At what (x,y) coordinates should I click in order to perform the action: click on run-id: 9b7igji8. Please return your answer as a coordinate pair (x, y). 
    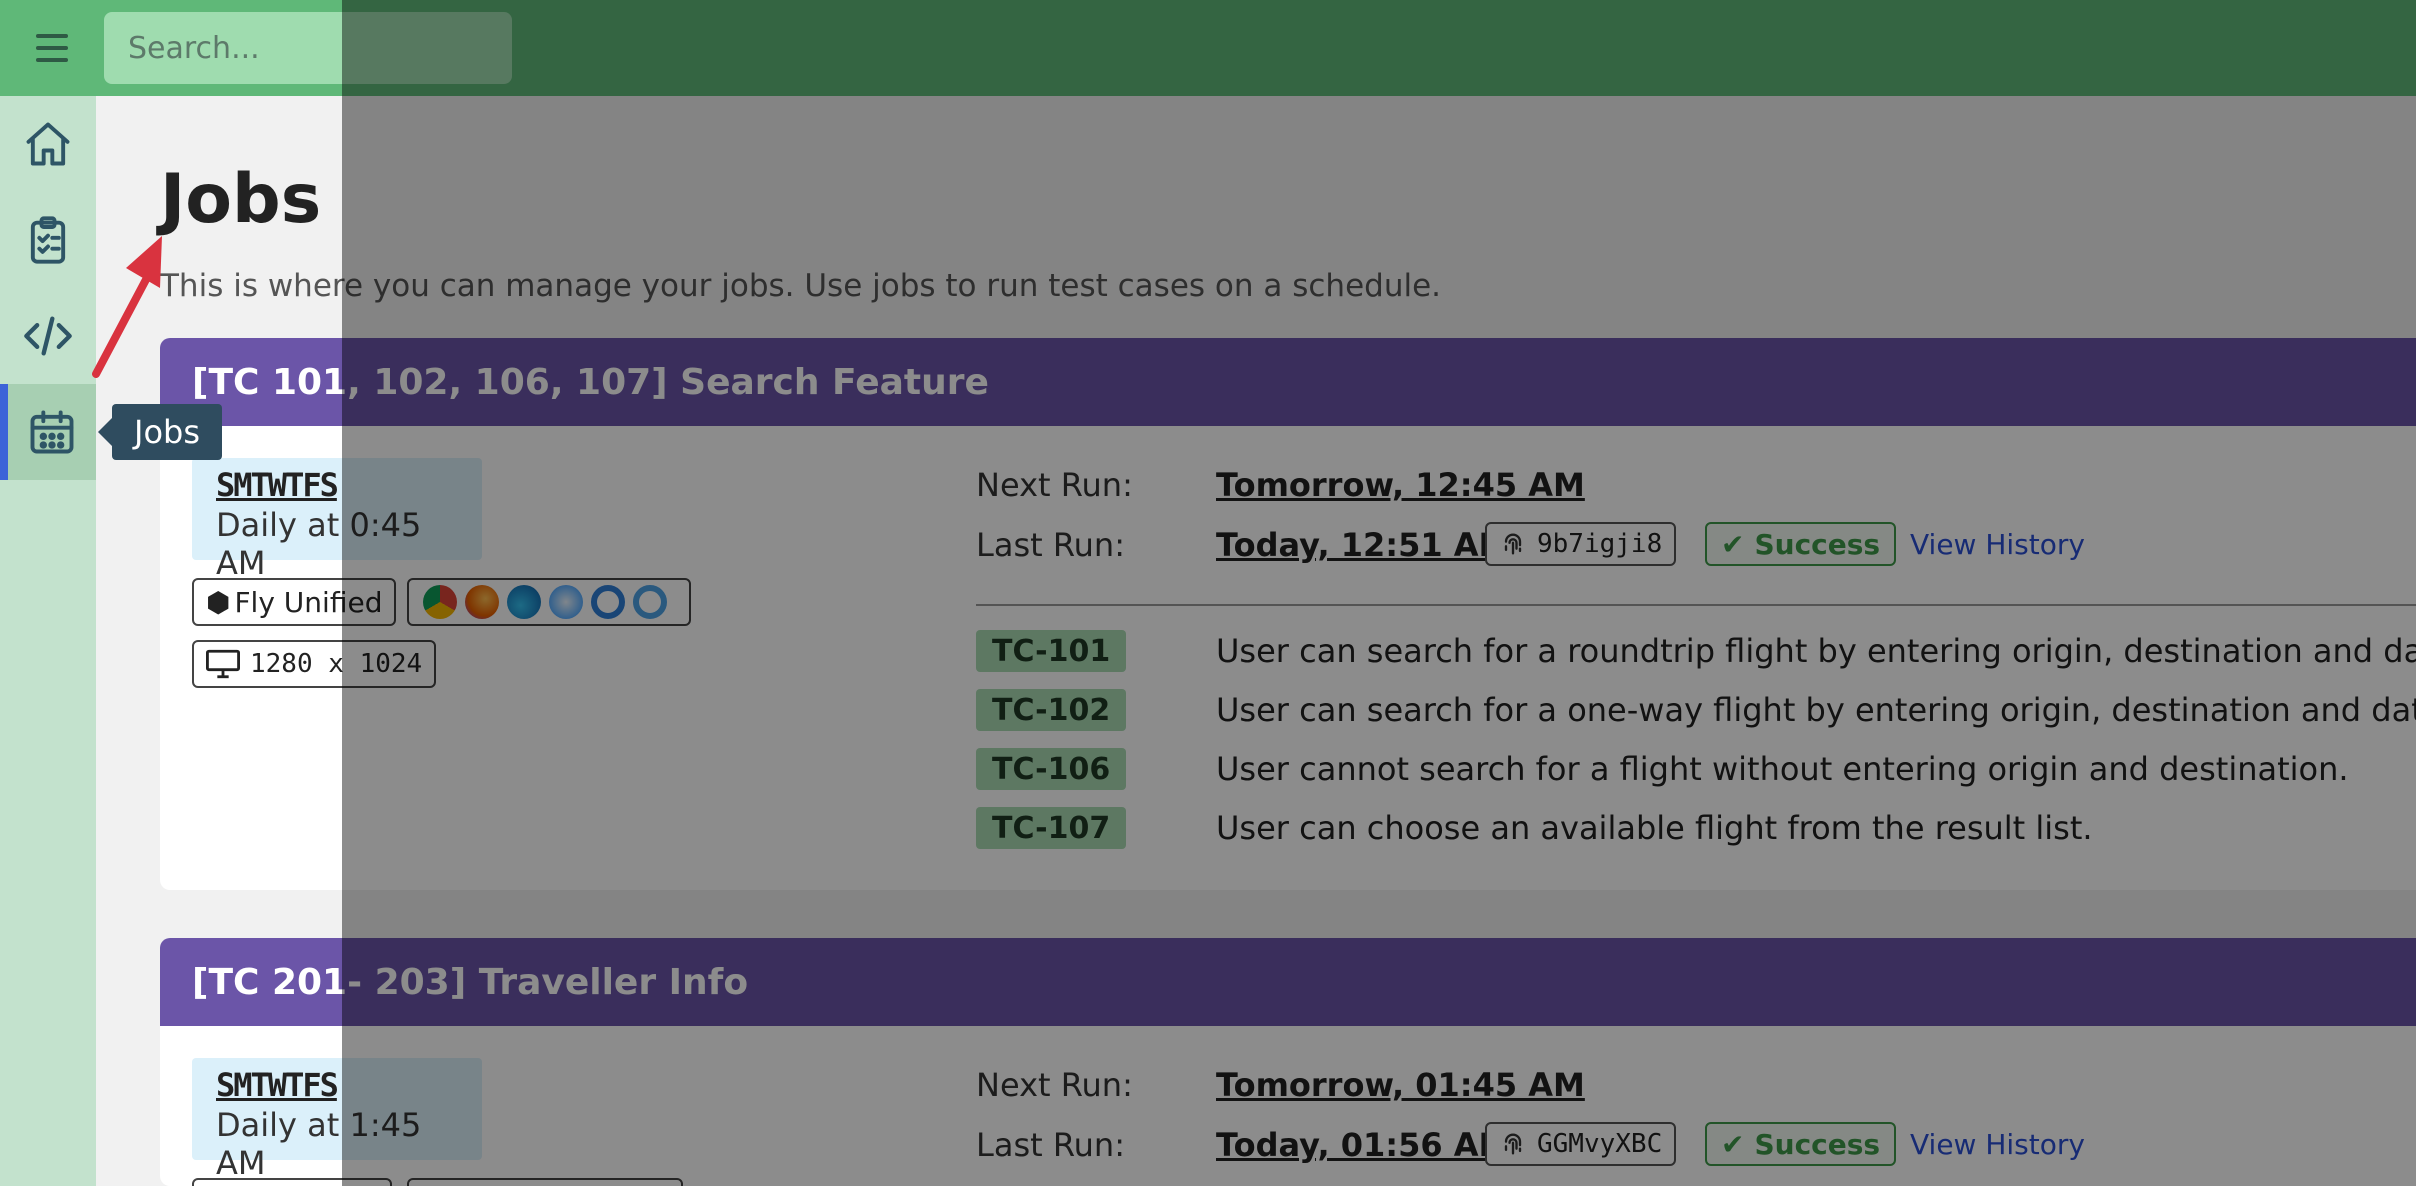
    Looking at the image, I should click on (1600, 544).